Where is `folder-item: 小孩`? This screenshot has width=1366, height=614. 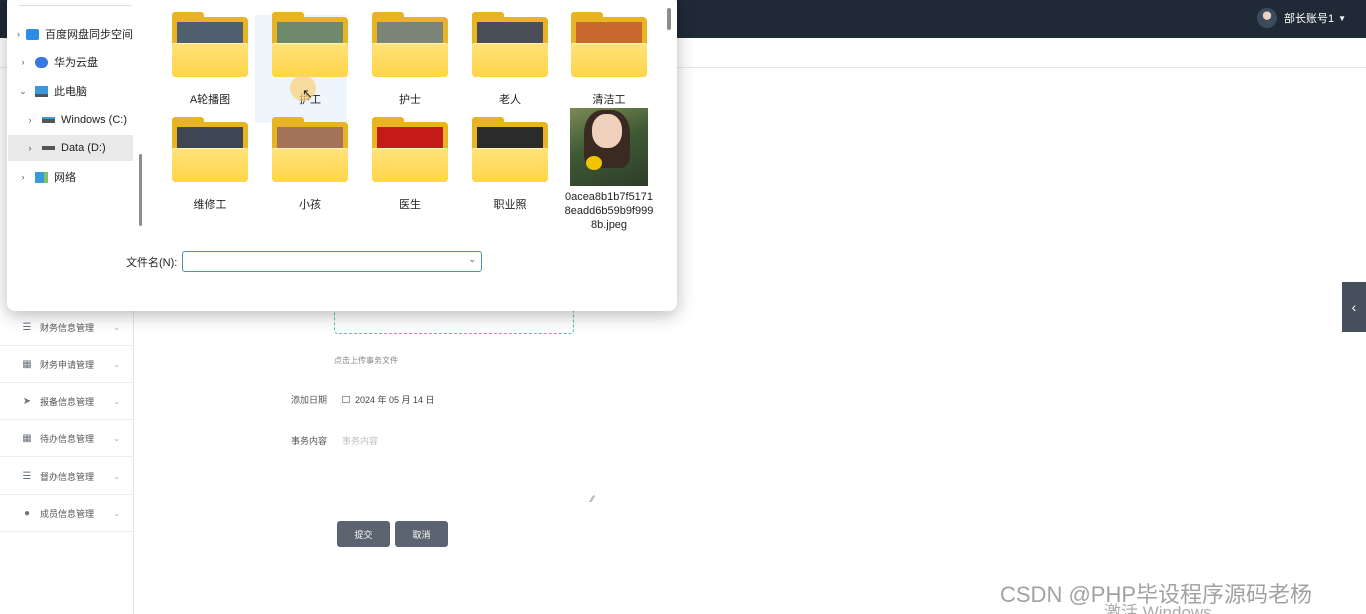 folder-item: 小孩 is located at coordinates (310, 164).